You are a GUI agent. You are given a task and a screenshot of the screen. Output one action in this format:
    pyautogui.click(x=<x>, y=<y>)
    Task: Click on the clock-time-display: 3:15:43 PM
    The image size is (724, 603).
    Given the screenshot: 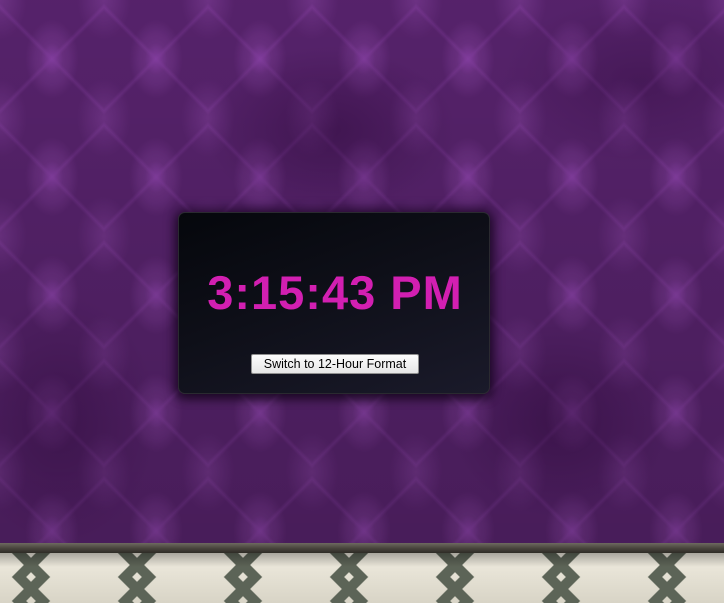 What is the action you would take?
    pyautogui.click(x=335, y=292)
    